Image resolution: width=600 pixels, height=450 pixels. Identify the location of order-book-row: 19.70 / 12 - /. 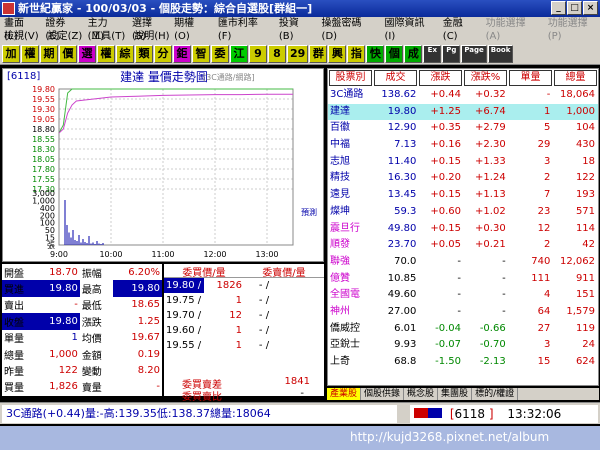
(244, 315).